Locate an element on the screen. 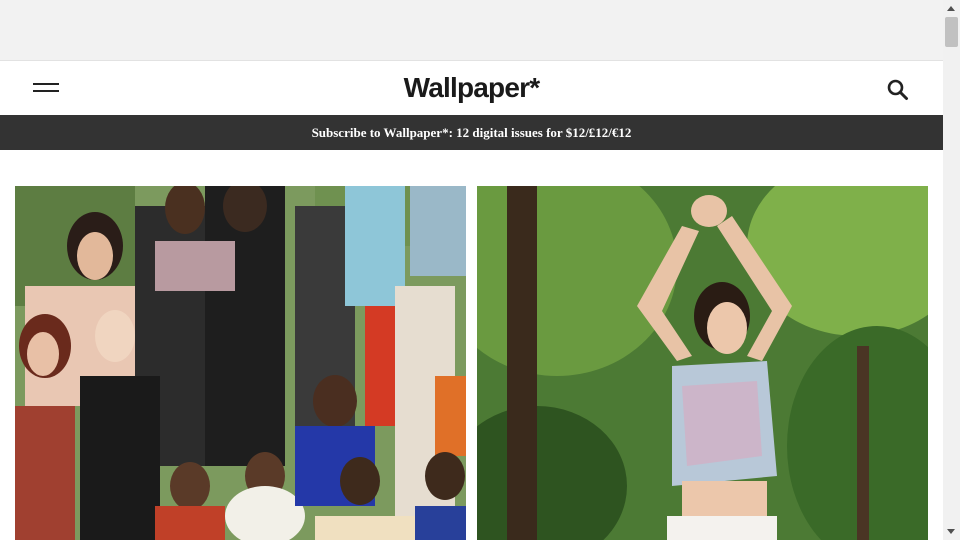 This screenshot has width=960, height=540. ad-space is located at coordinates (471, 30).